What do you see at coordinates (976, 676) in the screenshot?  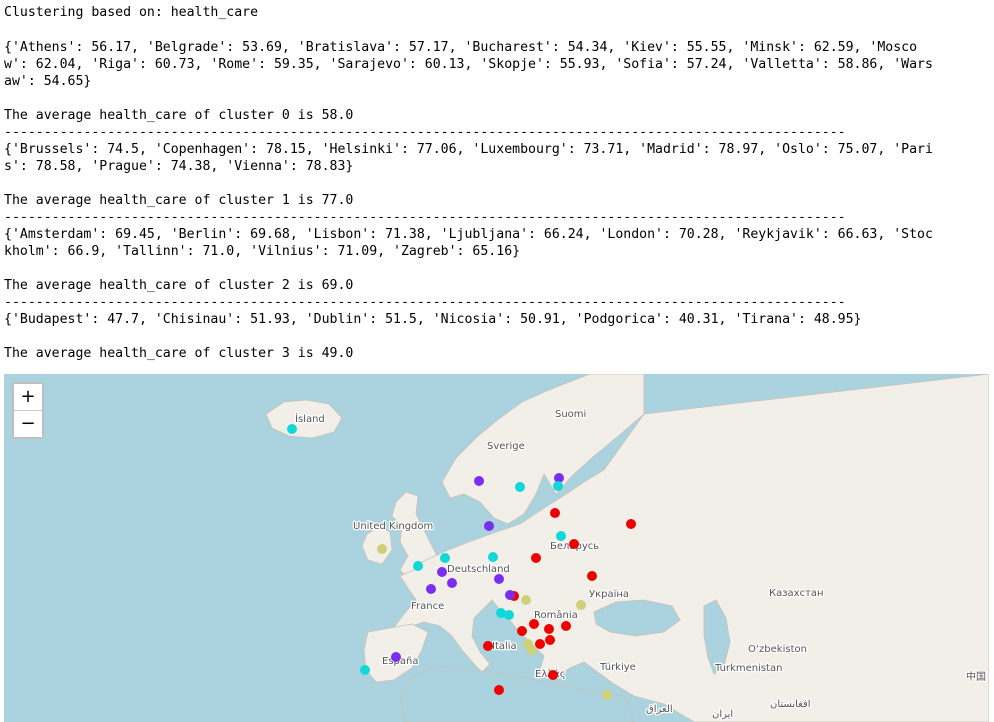 I see `label-china: 中国` at bounding box center [976, 676].